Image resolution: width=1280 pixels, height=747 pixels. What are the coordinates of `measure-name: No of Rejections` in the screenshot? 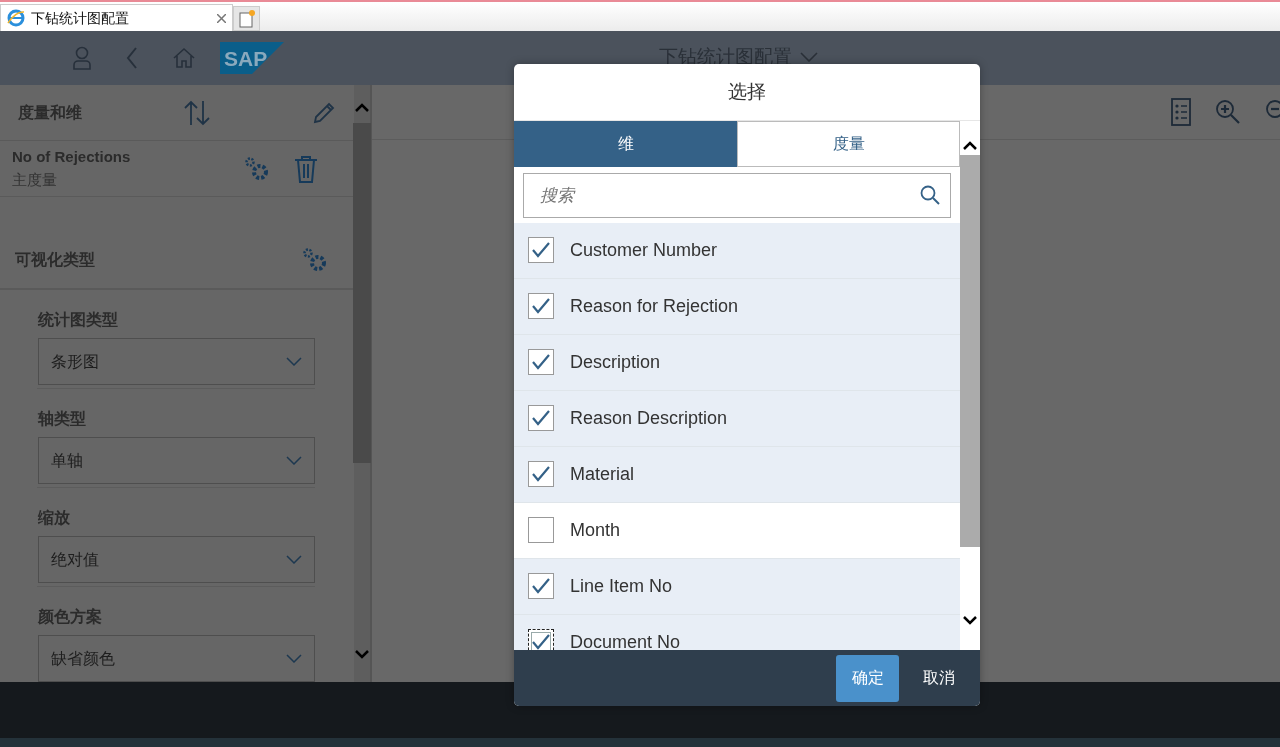 It's located at (71, 157).